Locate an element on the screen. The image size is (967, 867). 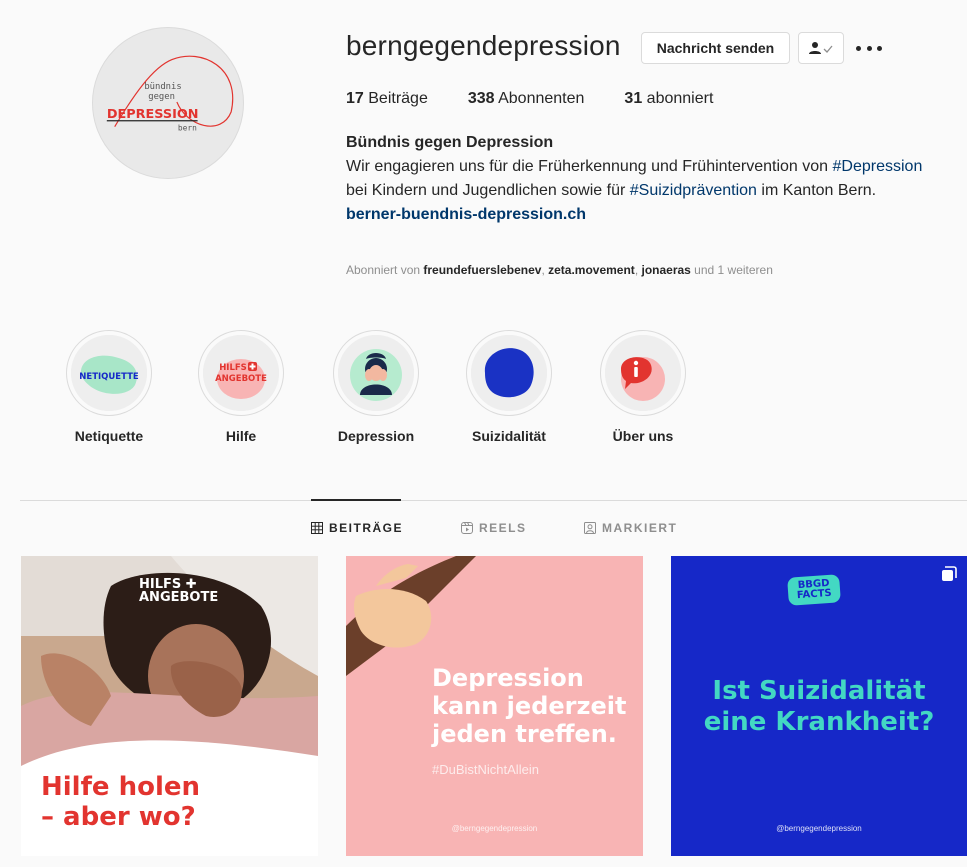
highlight-label: Depression is located at coordinates (376, 436).